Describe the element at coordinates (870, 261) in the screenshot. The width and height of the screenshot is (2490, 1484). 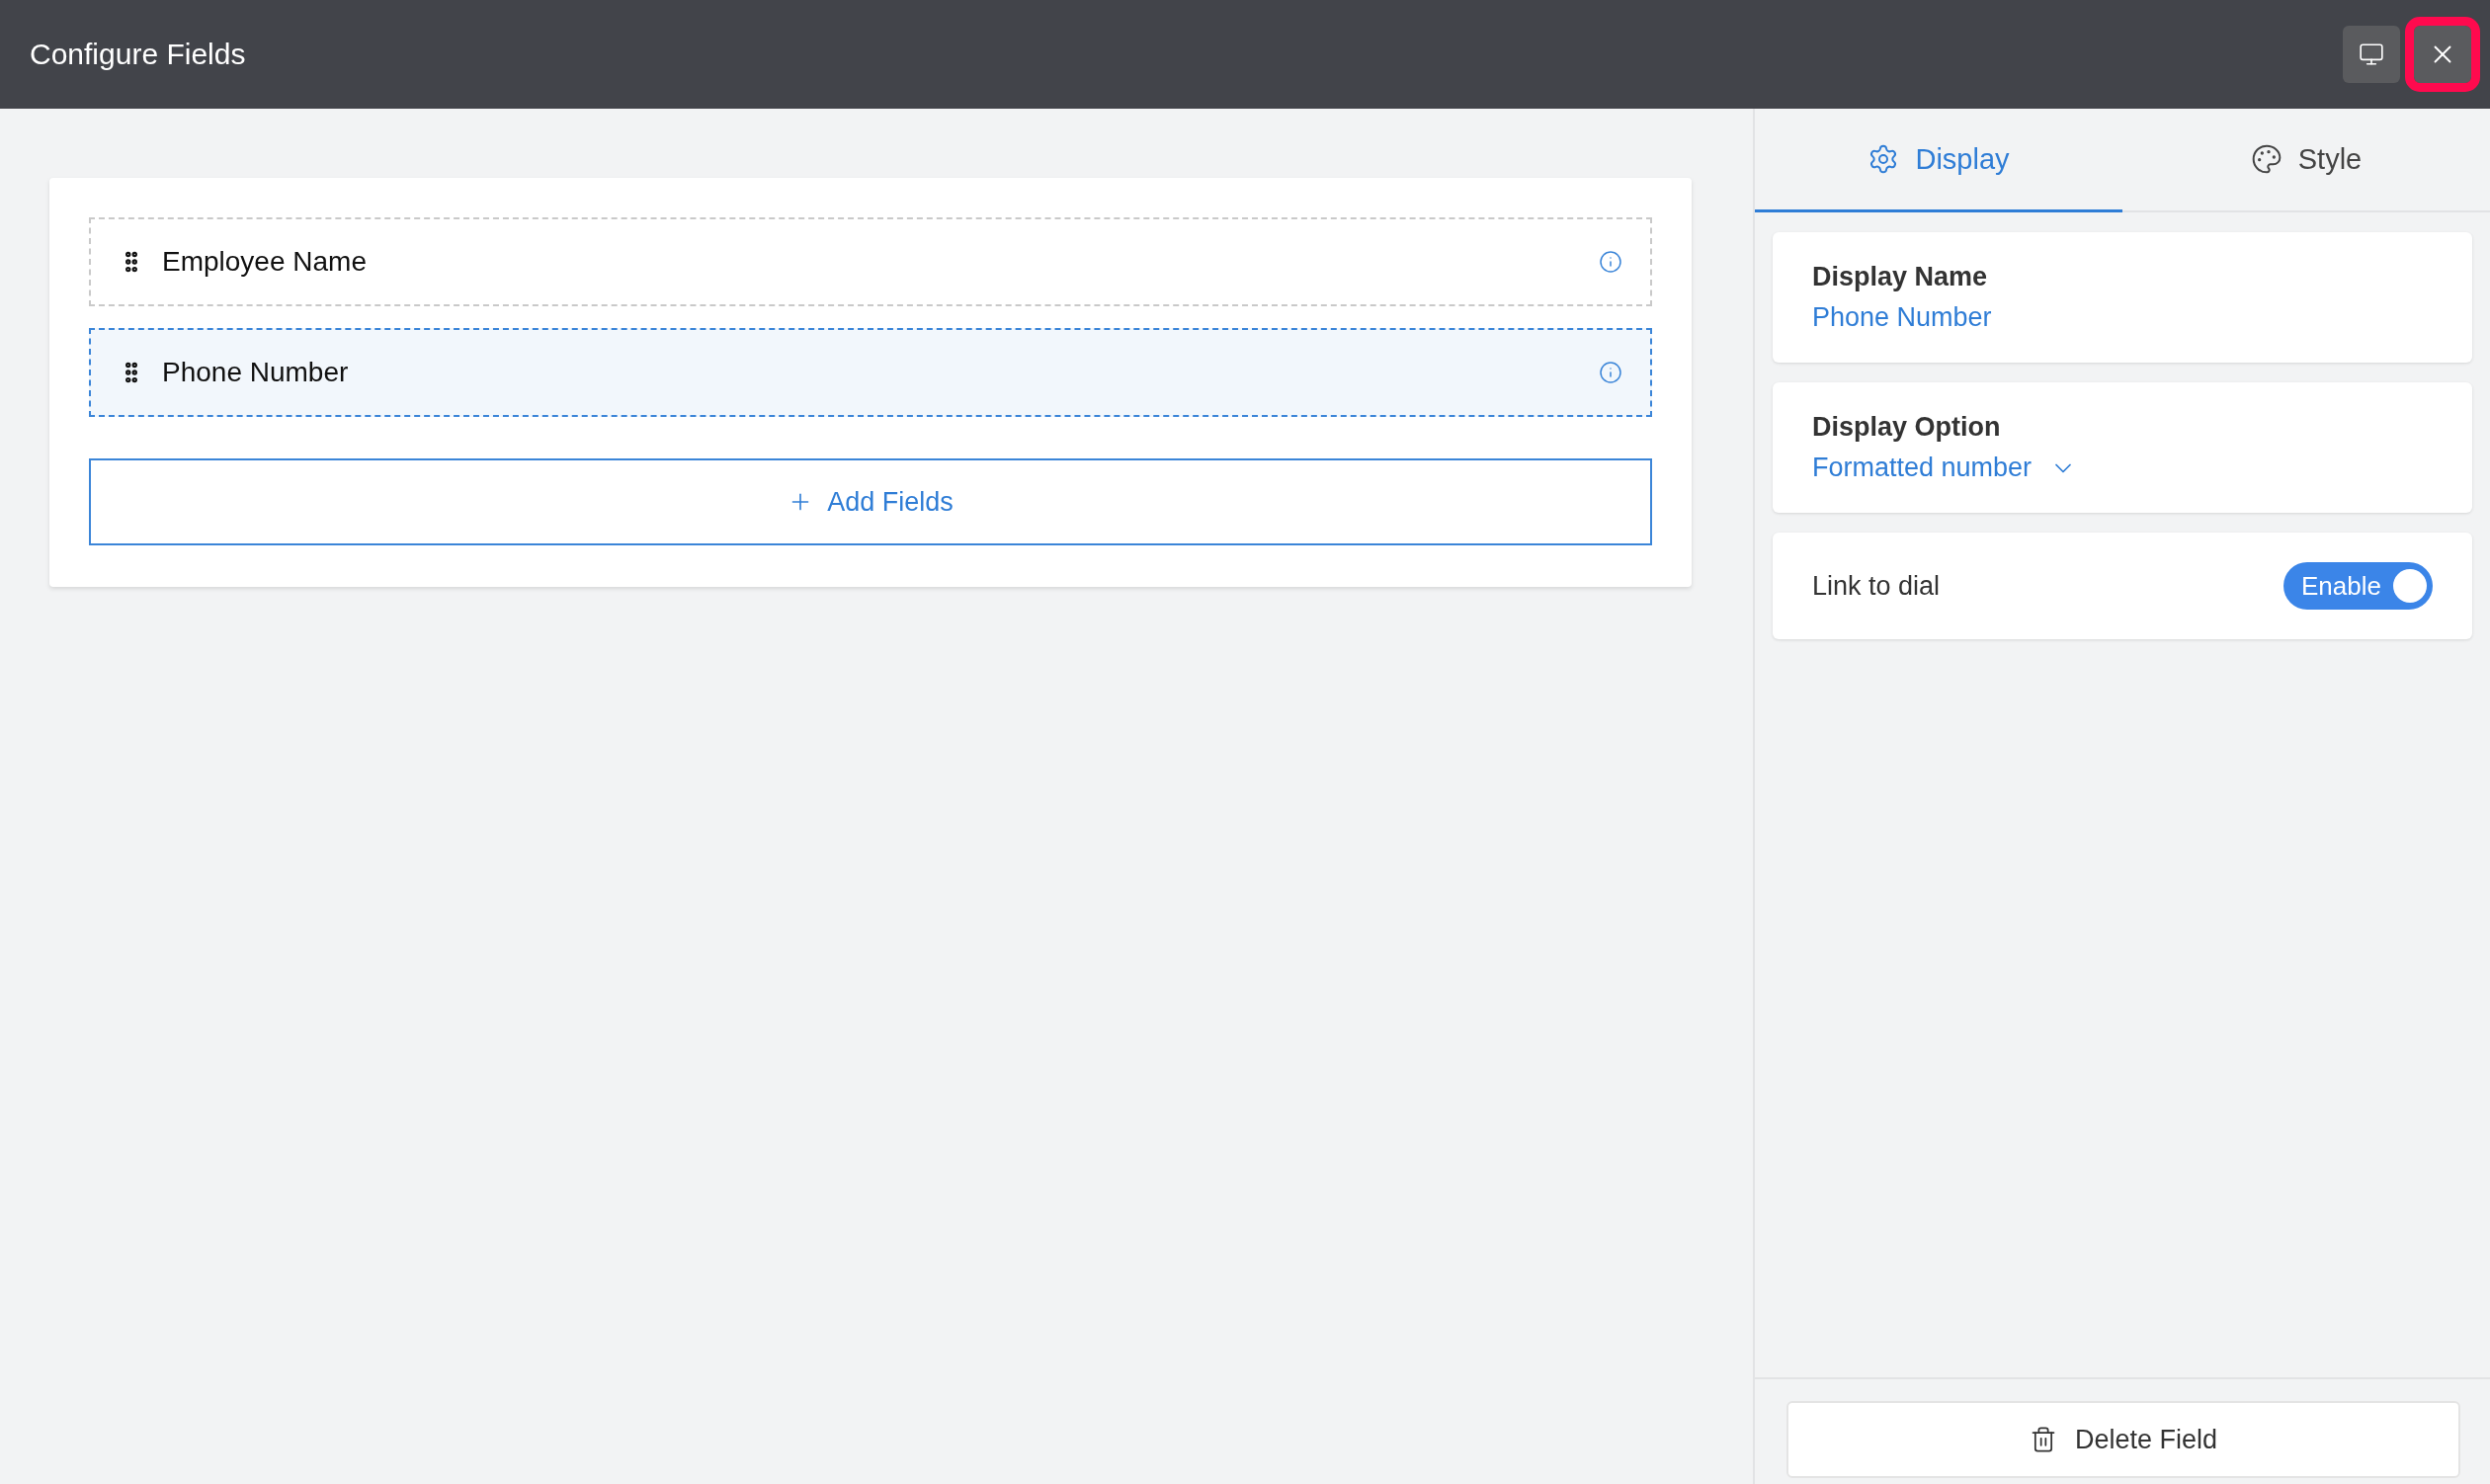
I see `field-row: Employee Name` at that location.